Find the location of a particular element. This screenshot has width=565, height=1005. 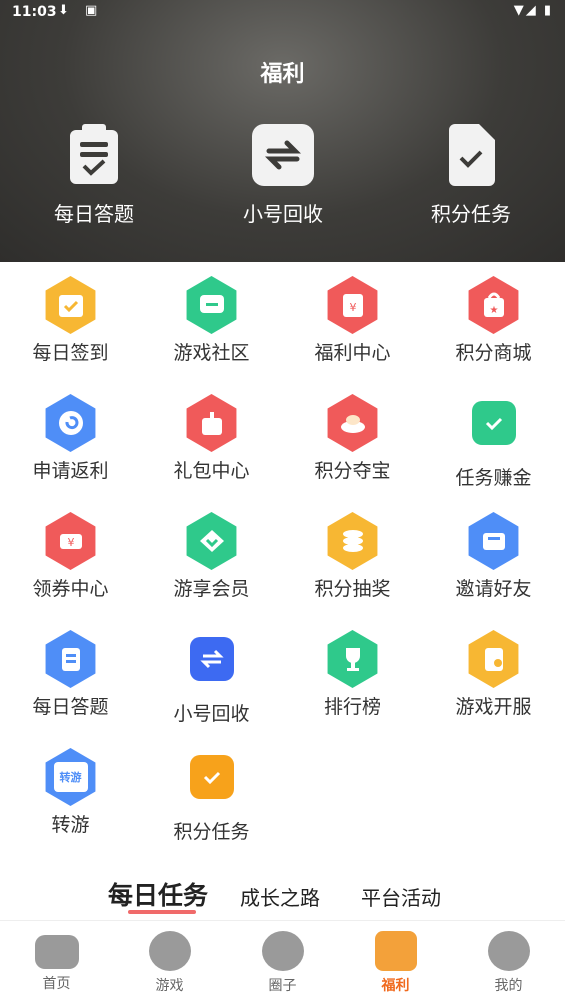

coupon-icon: ¥ is located at coordinates (70, 541).